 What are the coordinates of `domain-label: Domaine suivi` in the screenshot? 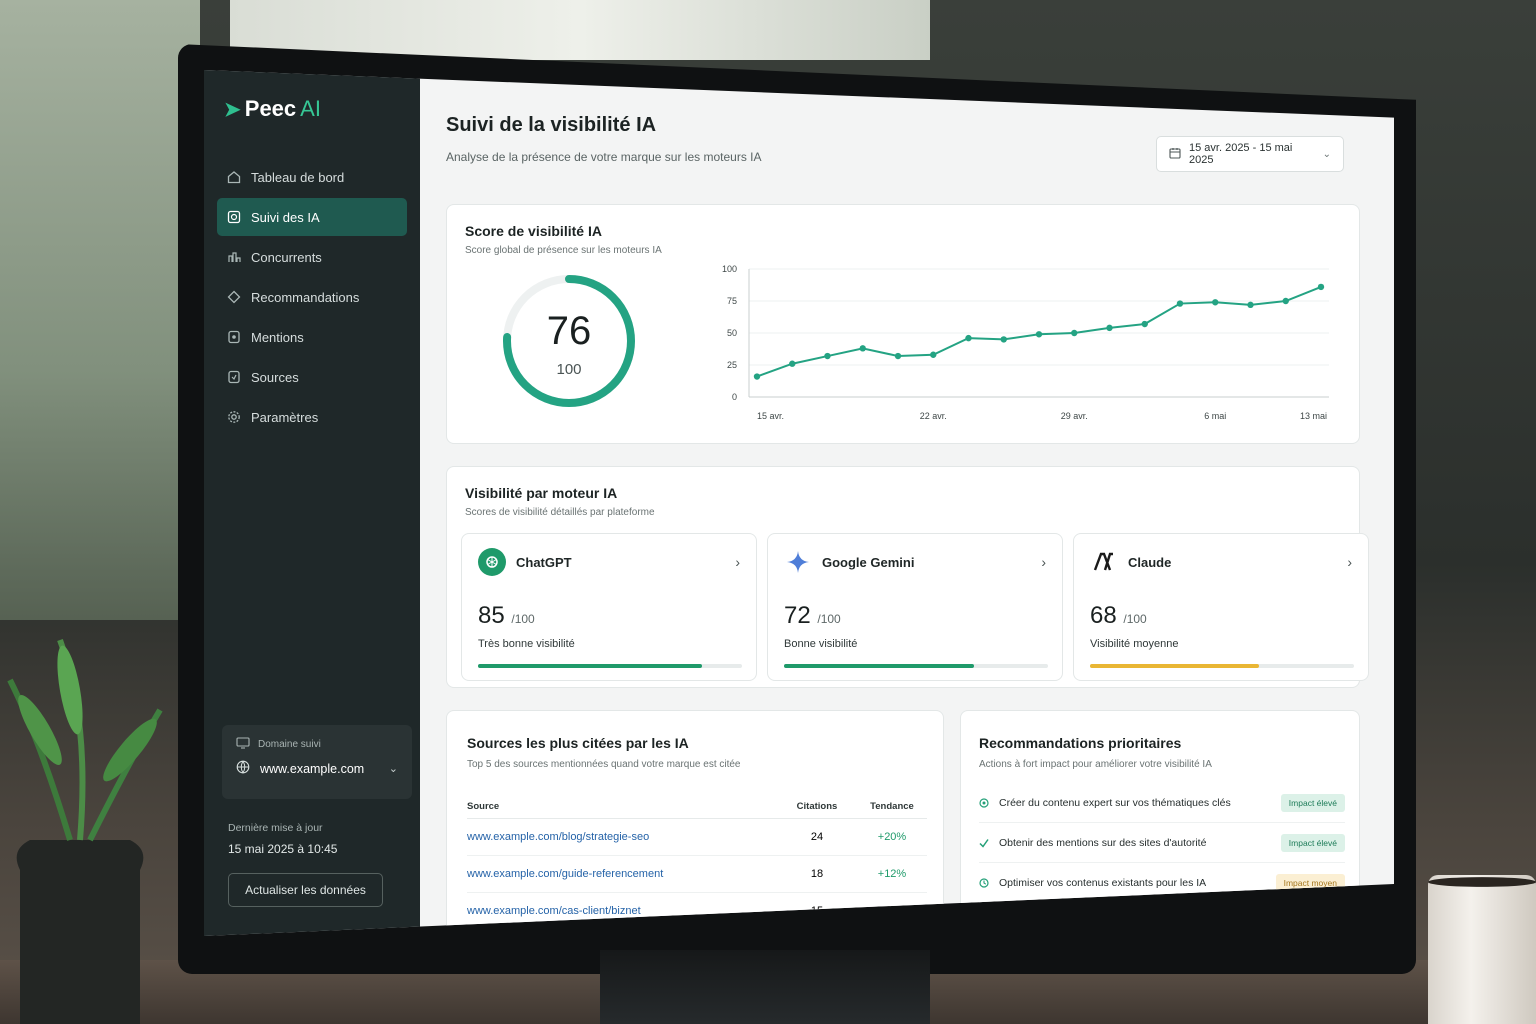 It's located at (289, 744).